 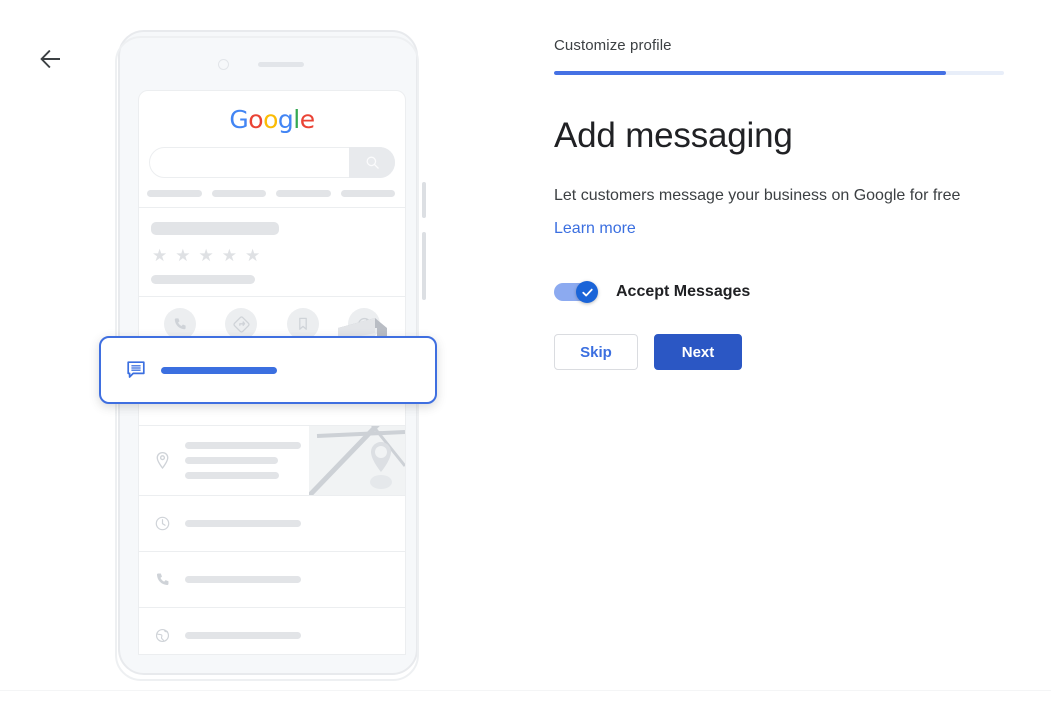 I want to click on toggle-knob, so click(x=587, y=292).